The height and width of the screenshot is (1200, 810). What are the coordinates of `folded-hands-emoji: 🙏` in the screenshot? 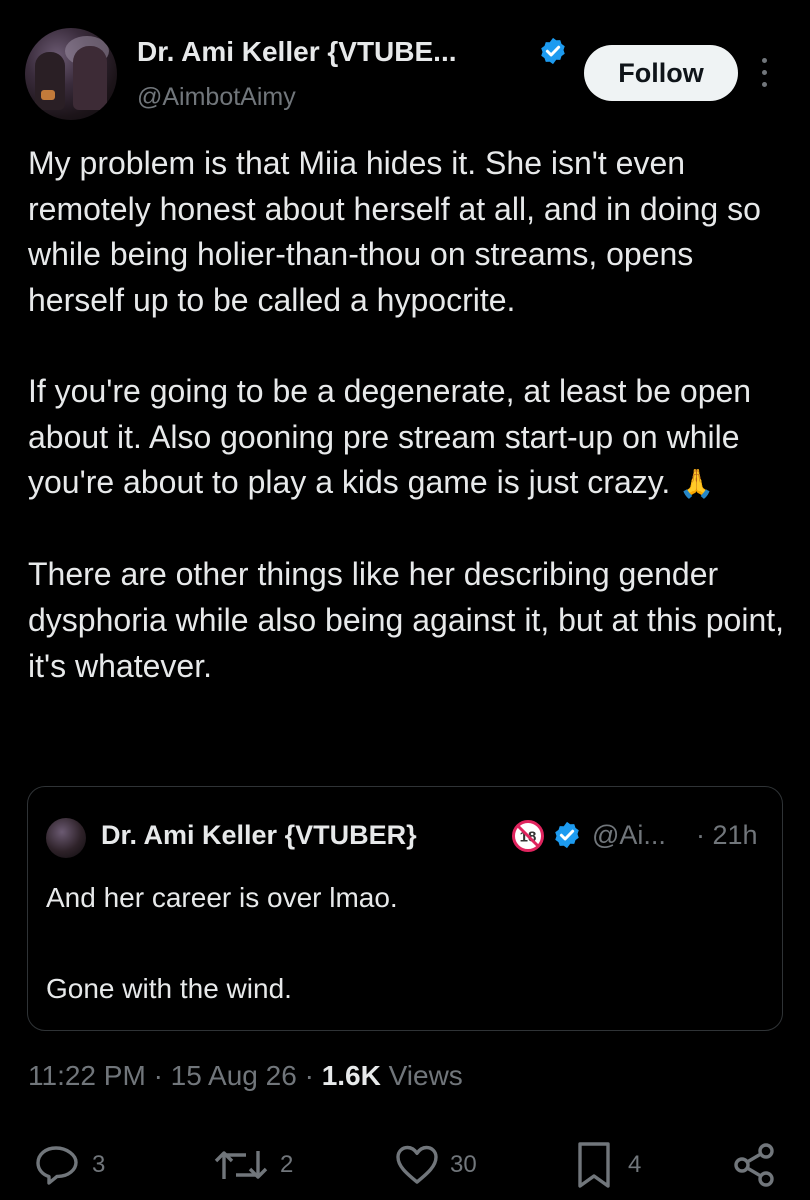 It's located at (697, 484).